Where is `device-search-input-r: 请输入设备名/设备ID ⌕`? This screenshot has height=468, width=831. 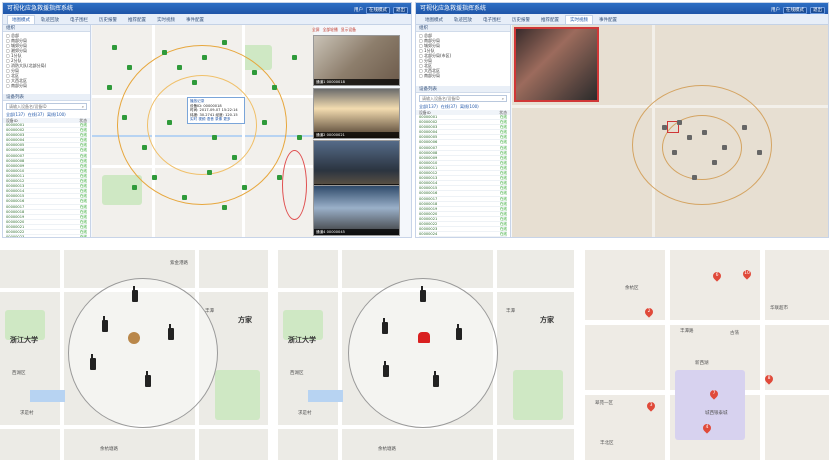 device-search-input-r: 请输入设备名/设备ID ⌕ is located at coordinates (463, 98).